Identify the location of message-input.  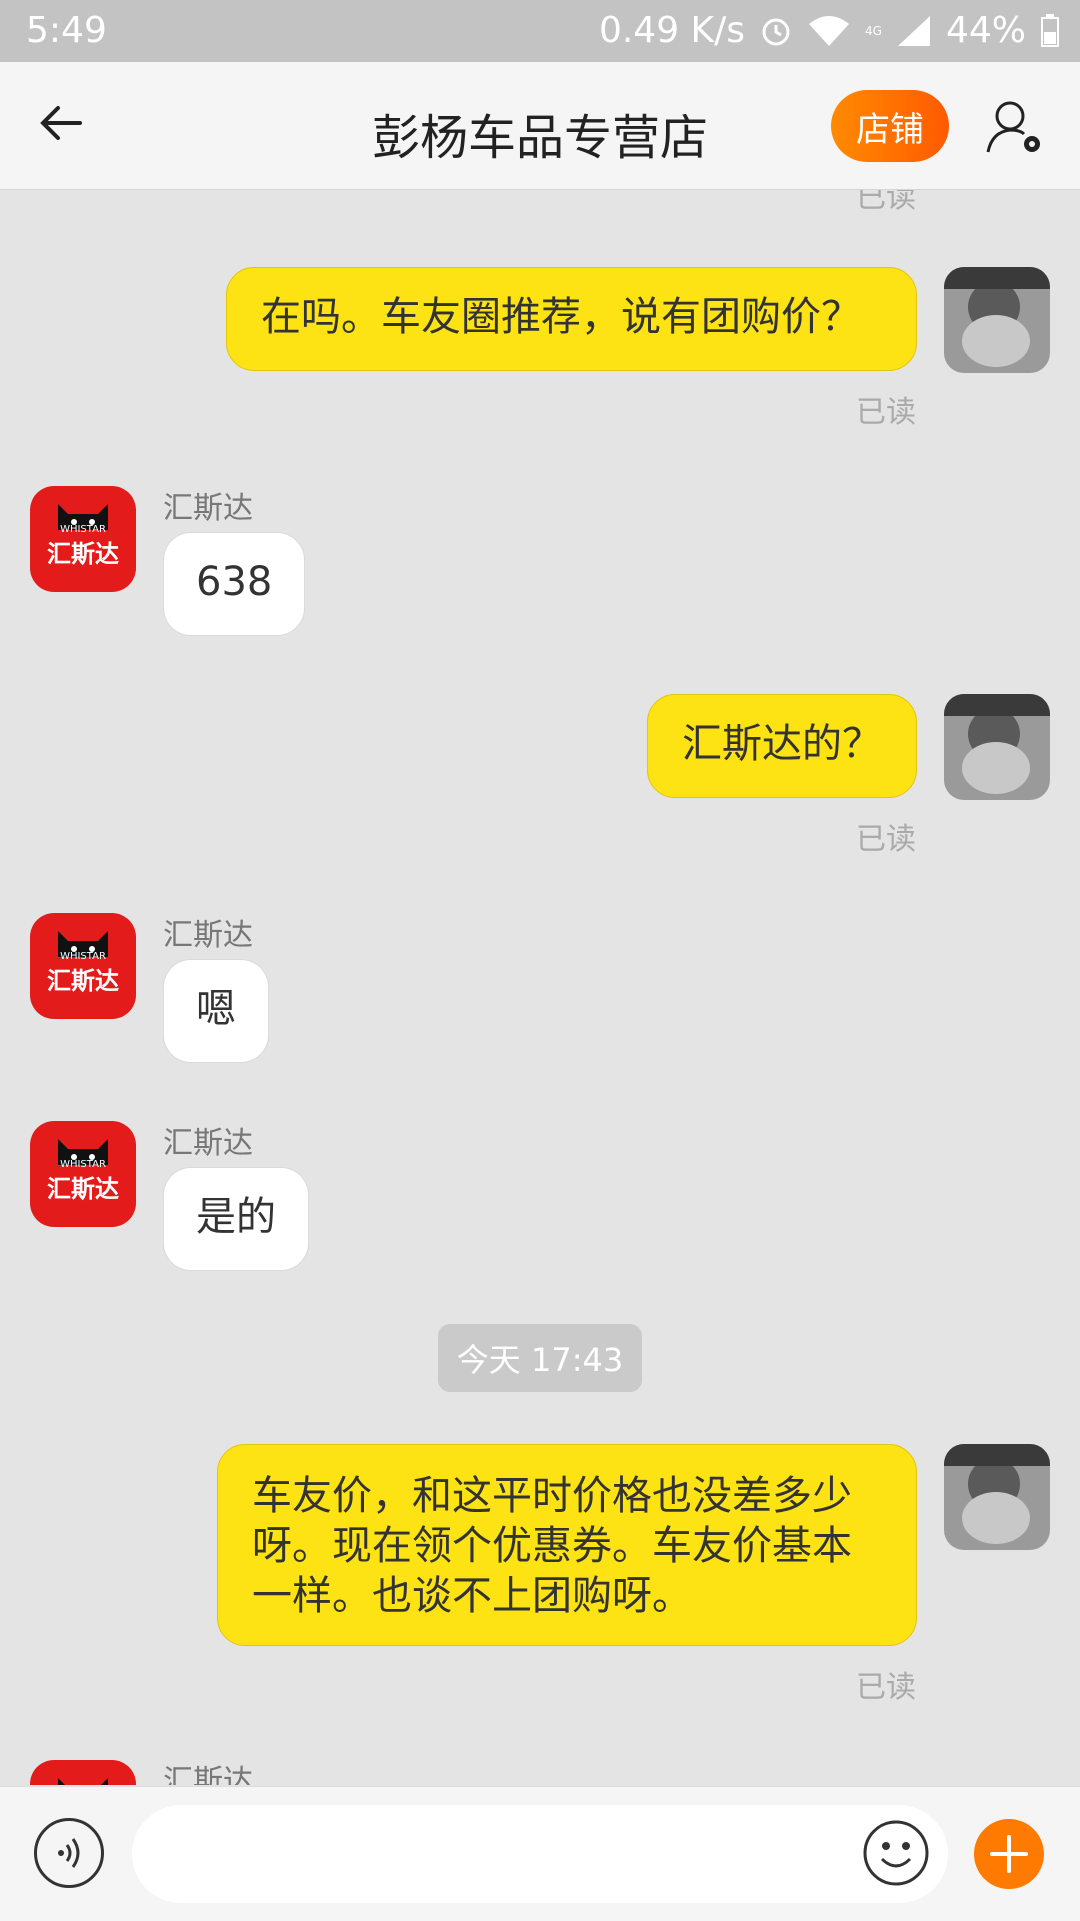
(540, 1854).